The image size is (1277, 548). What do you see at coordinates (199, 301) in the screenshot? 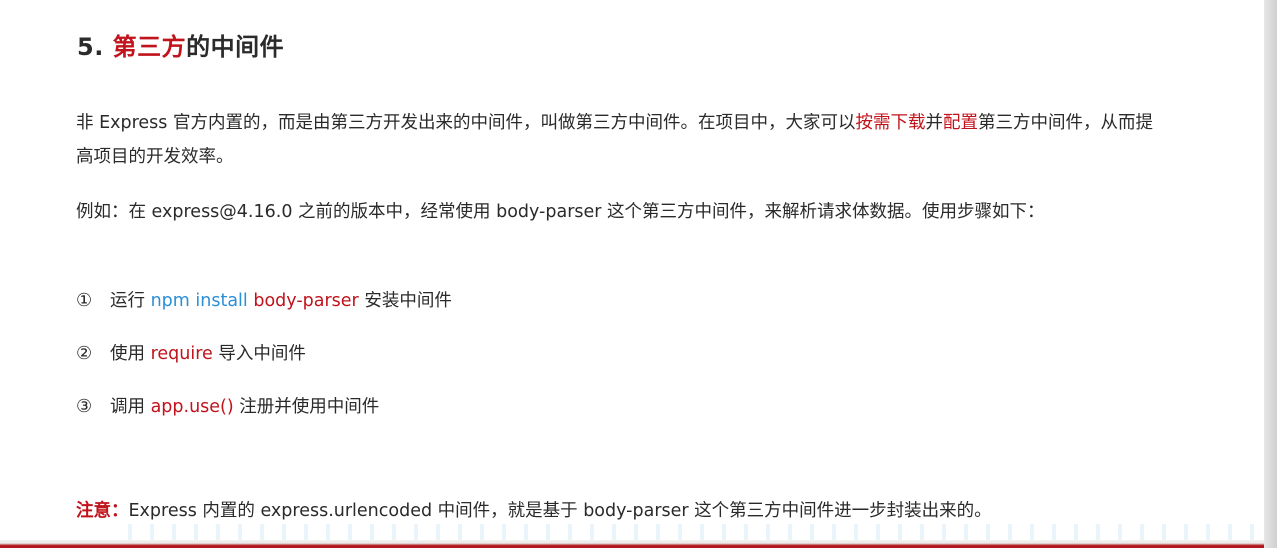
I see `code-npm-install: npm install` at bounding box center [199, 301].